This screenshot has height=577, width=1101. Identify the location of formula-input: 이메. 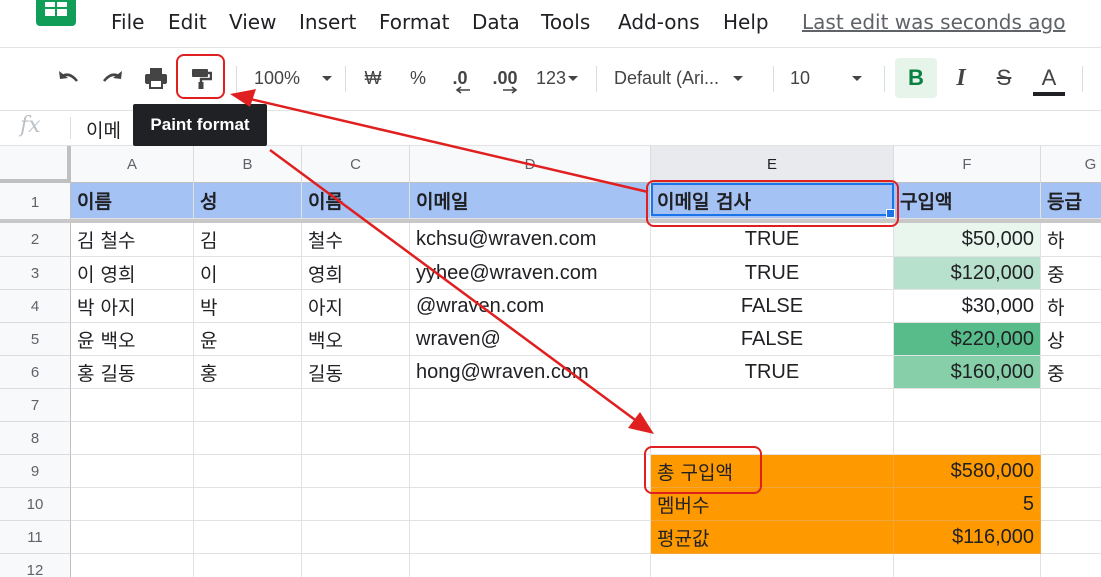
(103, 129).